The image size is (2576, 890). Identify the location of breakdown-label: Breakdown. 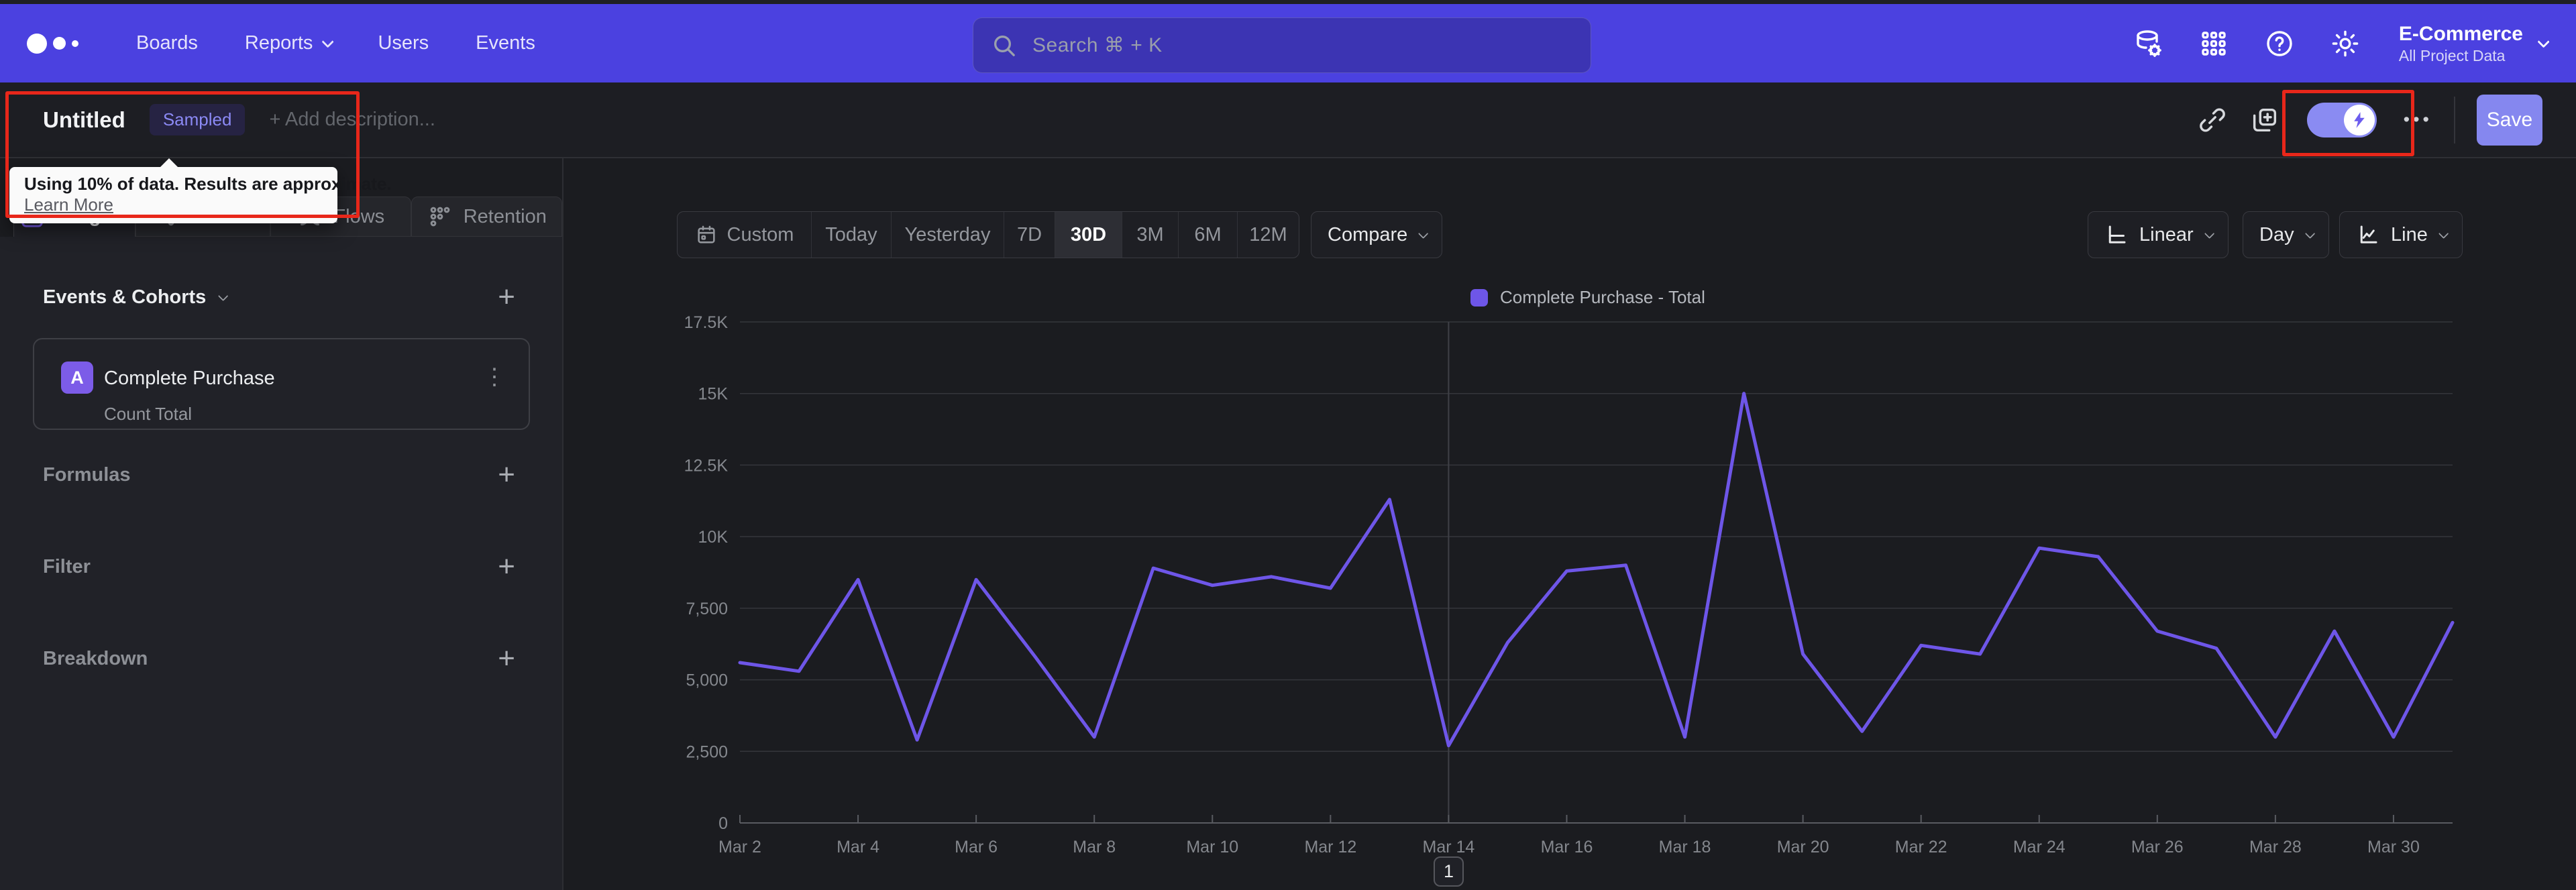
(95, 658).